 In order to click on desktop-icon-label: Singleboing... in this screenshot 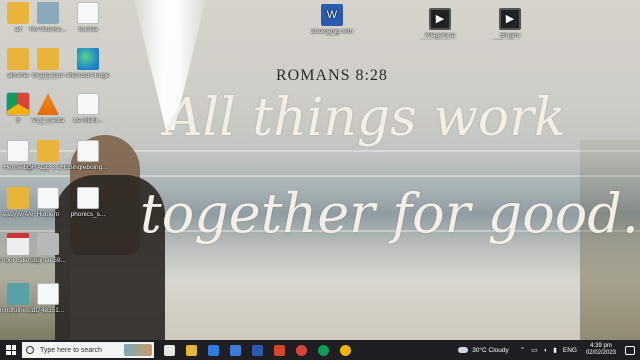, I will do `click(88, 167)`.